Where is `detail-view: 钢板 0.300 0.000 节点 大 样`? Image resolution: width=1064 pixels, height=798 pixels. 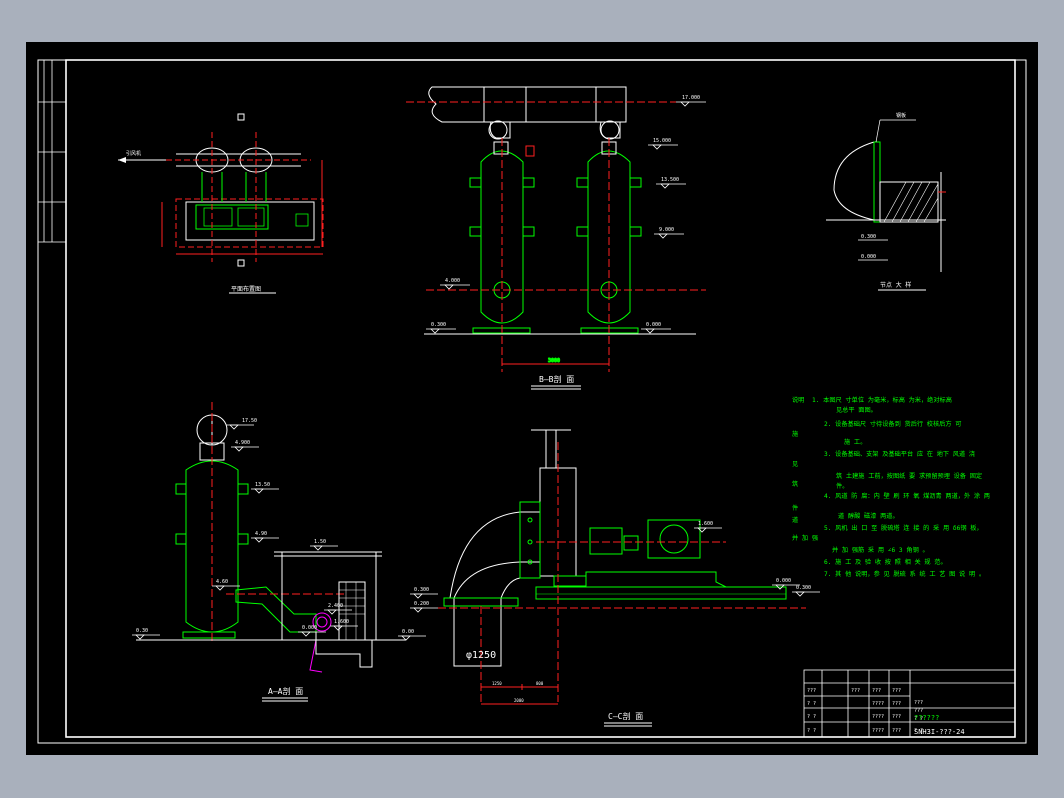
detail-view: 钢板 0.300 0.000 节点 大 样 is located at coordinates (886, 201).